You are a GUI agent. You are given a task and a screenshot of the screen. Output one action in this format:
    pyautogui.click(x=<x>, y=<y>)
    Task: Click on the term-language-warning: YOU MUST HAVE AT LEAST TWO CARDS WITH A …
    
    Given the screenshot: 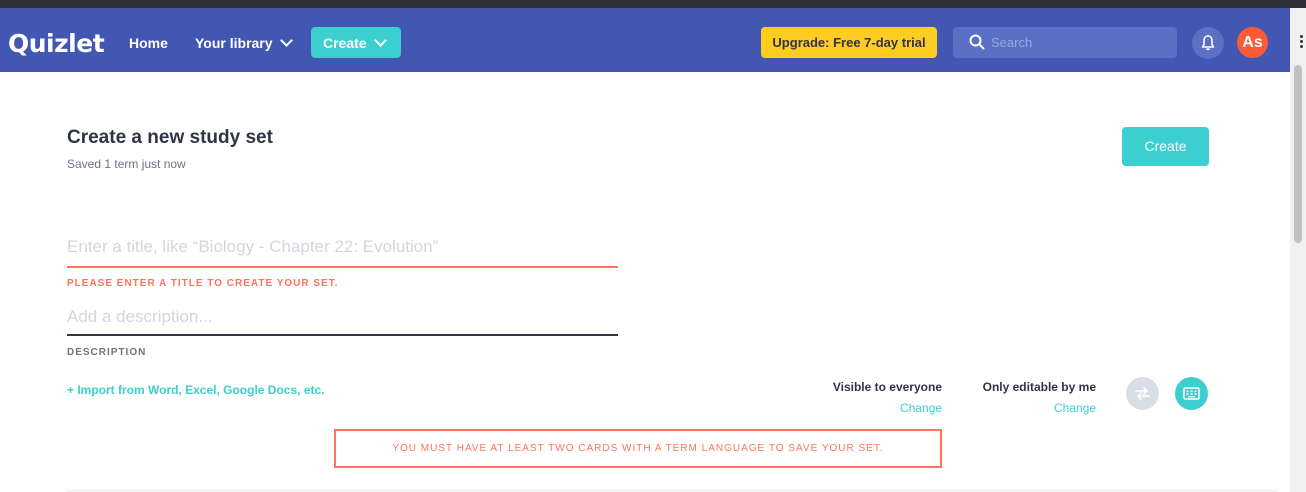 What is the action you would take?
    pyautogui.click(x=638, y=448)
    